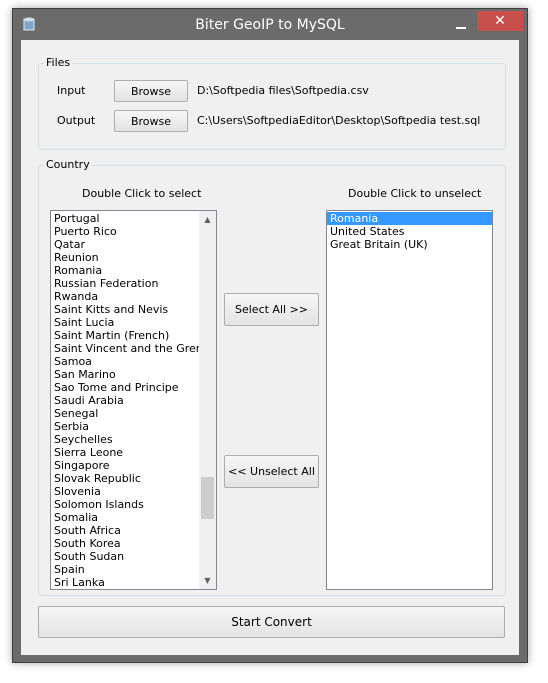 The width and height of the screenshot is (548, 683). I want to click on output-label: Output, so click(76, 120).